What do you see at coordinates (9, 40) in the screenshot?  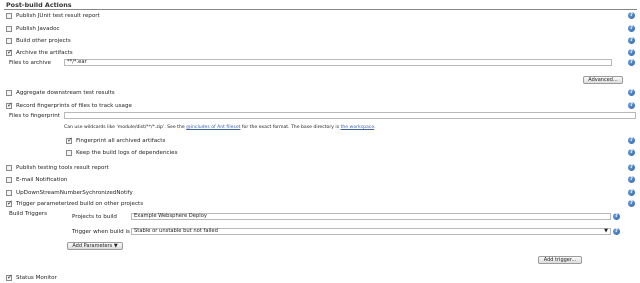 I see `checkbox-build-other-projects` at bounding box center [9, 40].